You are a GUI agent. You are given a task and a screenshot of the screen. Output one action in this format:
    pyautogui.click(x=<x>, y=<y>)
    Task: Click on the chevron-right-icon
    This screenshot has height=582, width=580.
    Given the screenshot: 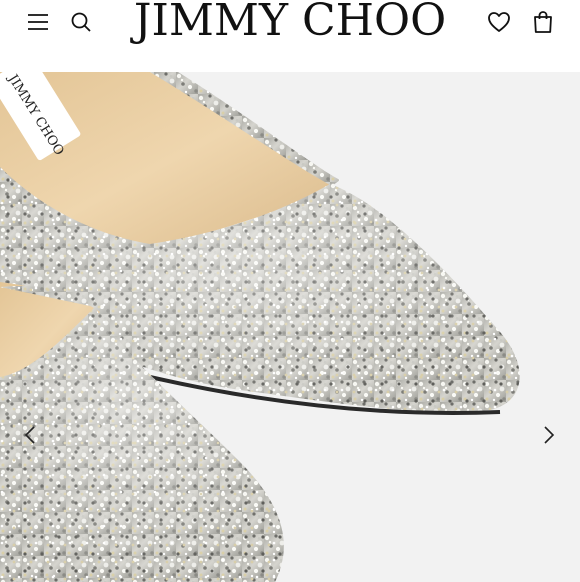 What is the action you would take?
    pyautogui.click(x=549, y=435)
    